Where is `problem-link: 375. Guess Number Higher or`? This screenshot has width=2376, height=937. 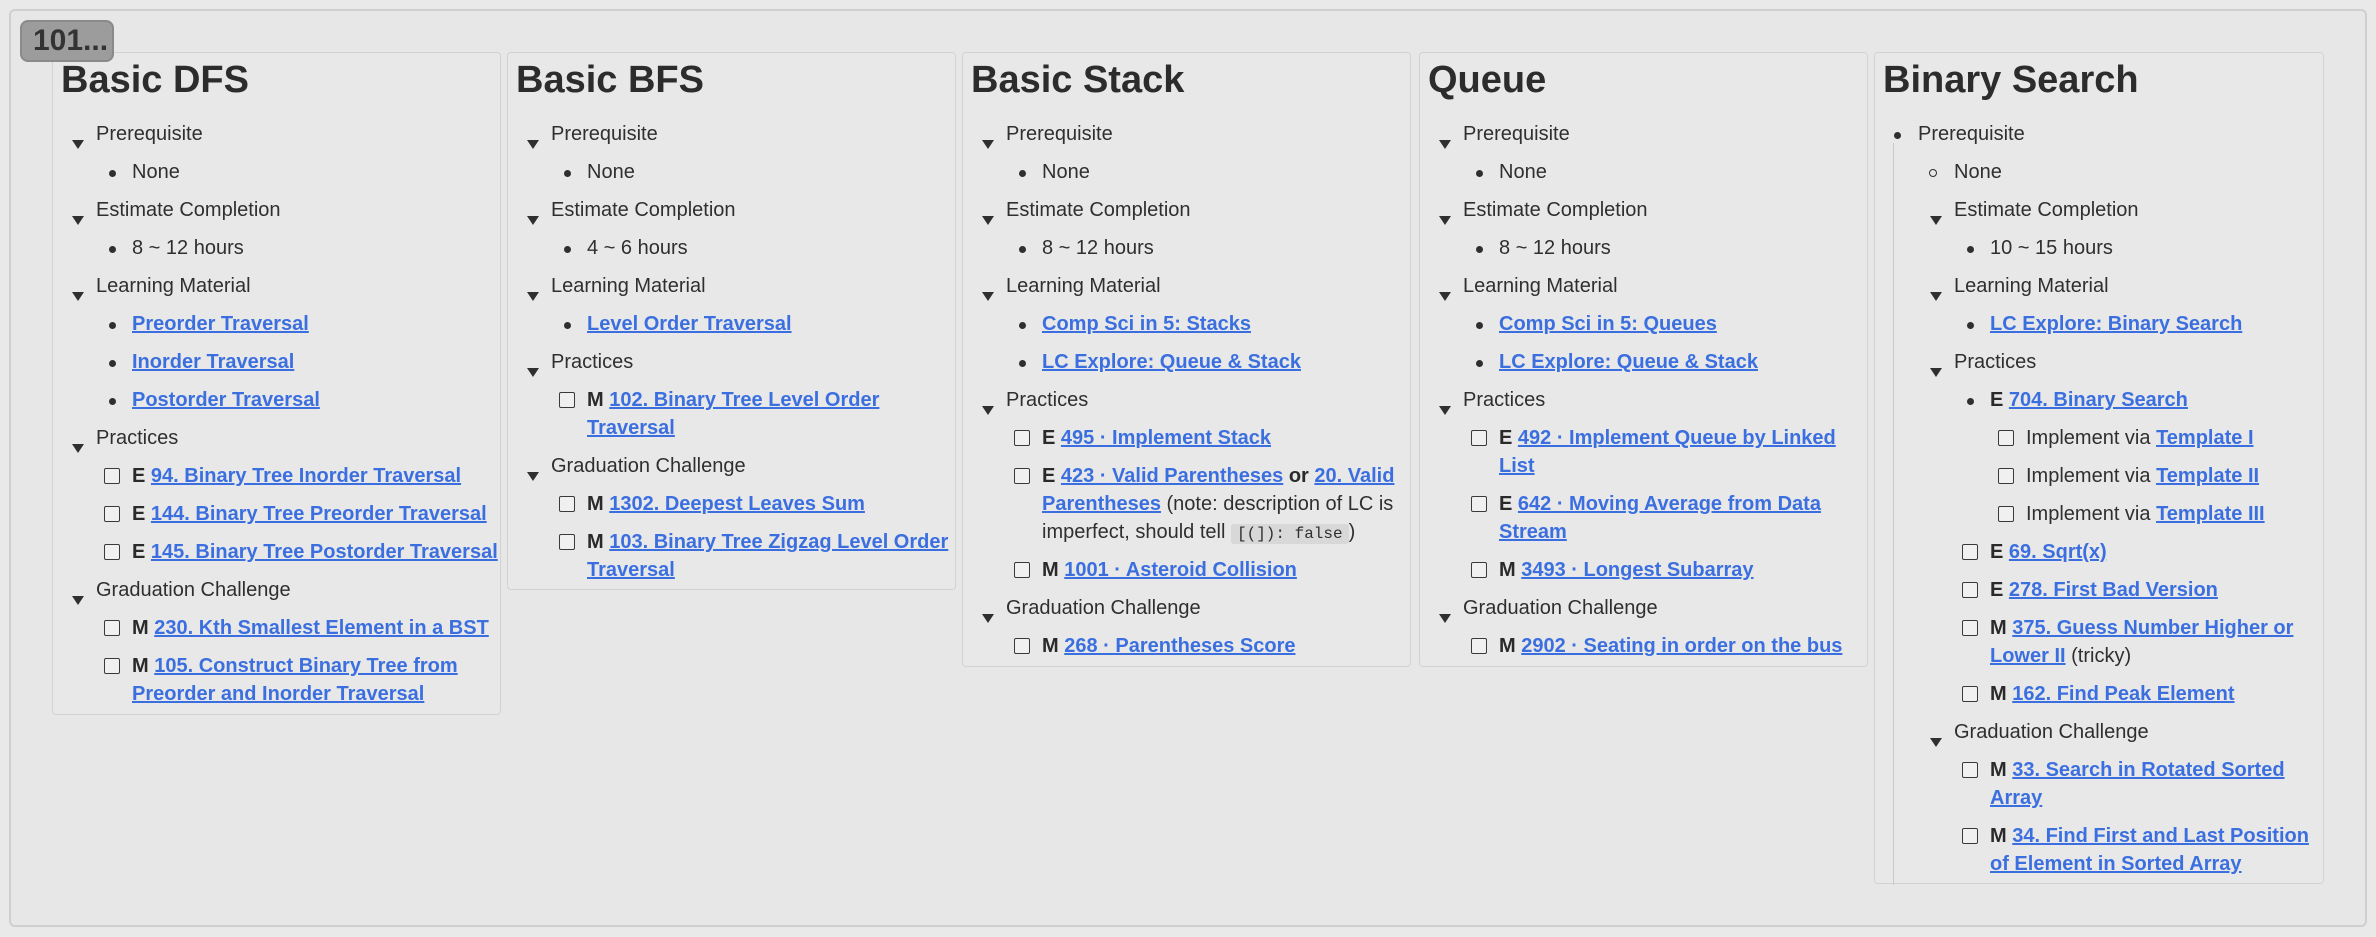 problem-link: 375. Guess Number Higher or is located at coordinates (2152, 628).